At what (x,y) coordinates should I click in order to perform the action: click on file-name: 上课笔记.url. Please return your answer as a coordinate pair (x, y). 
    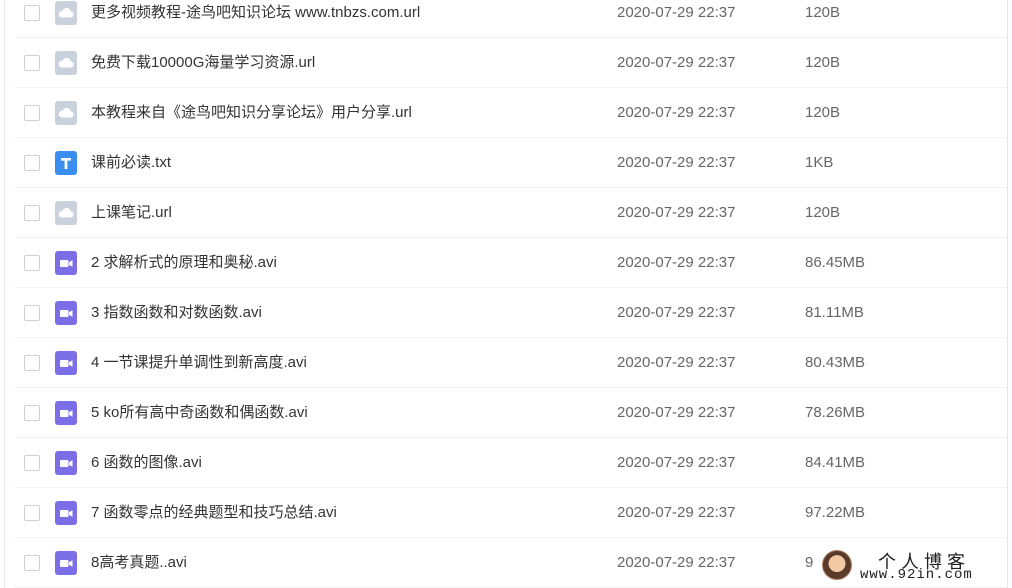
    Looking at the image, I should click on (131, 213).